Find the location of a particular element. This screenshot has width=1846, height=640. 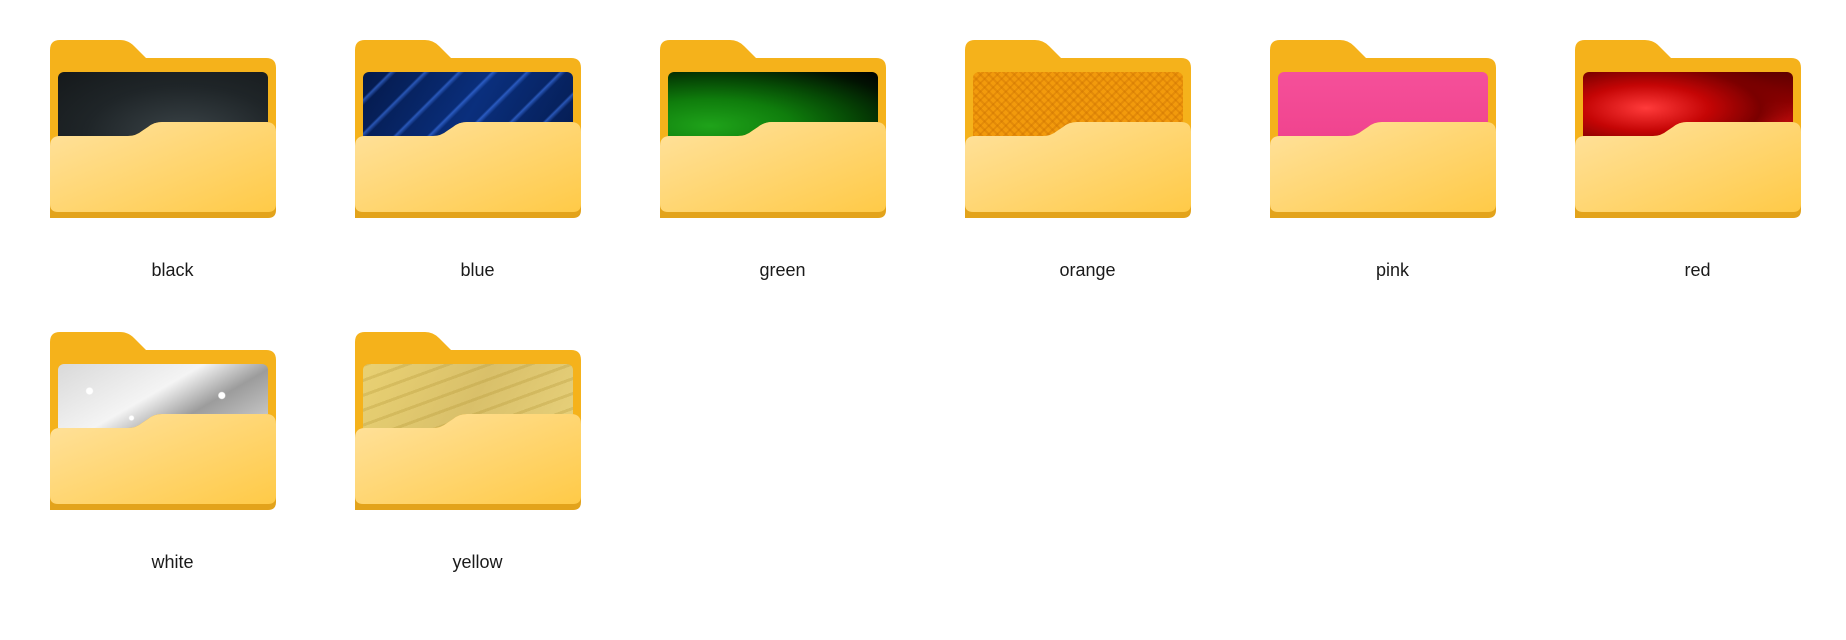

folder-item-white: white is located at coordinates (172, 468).